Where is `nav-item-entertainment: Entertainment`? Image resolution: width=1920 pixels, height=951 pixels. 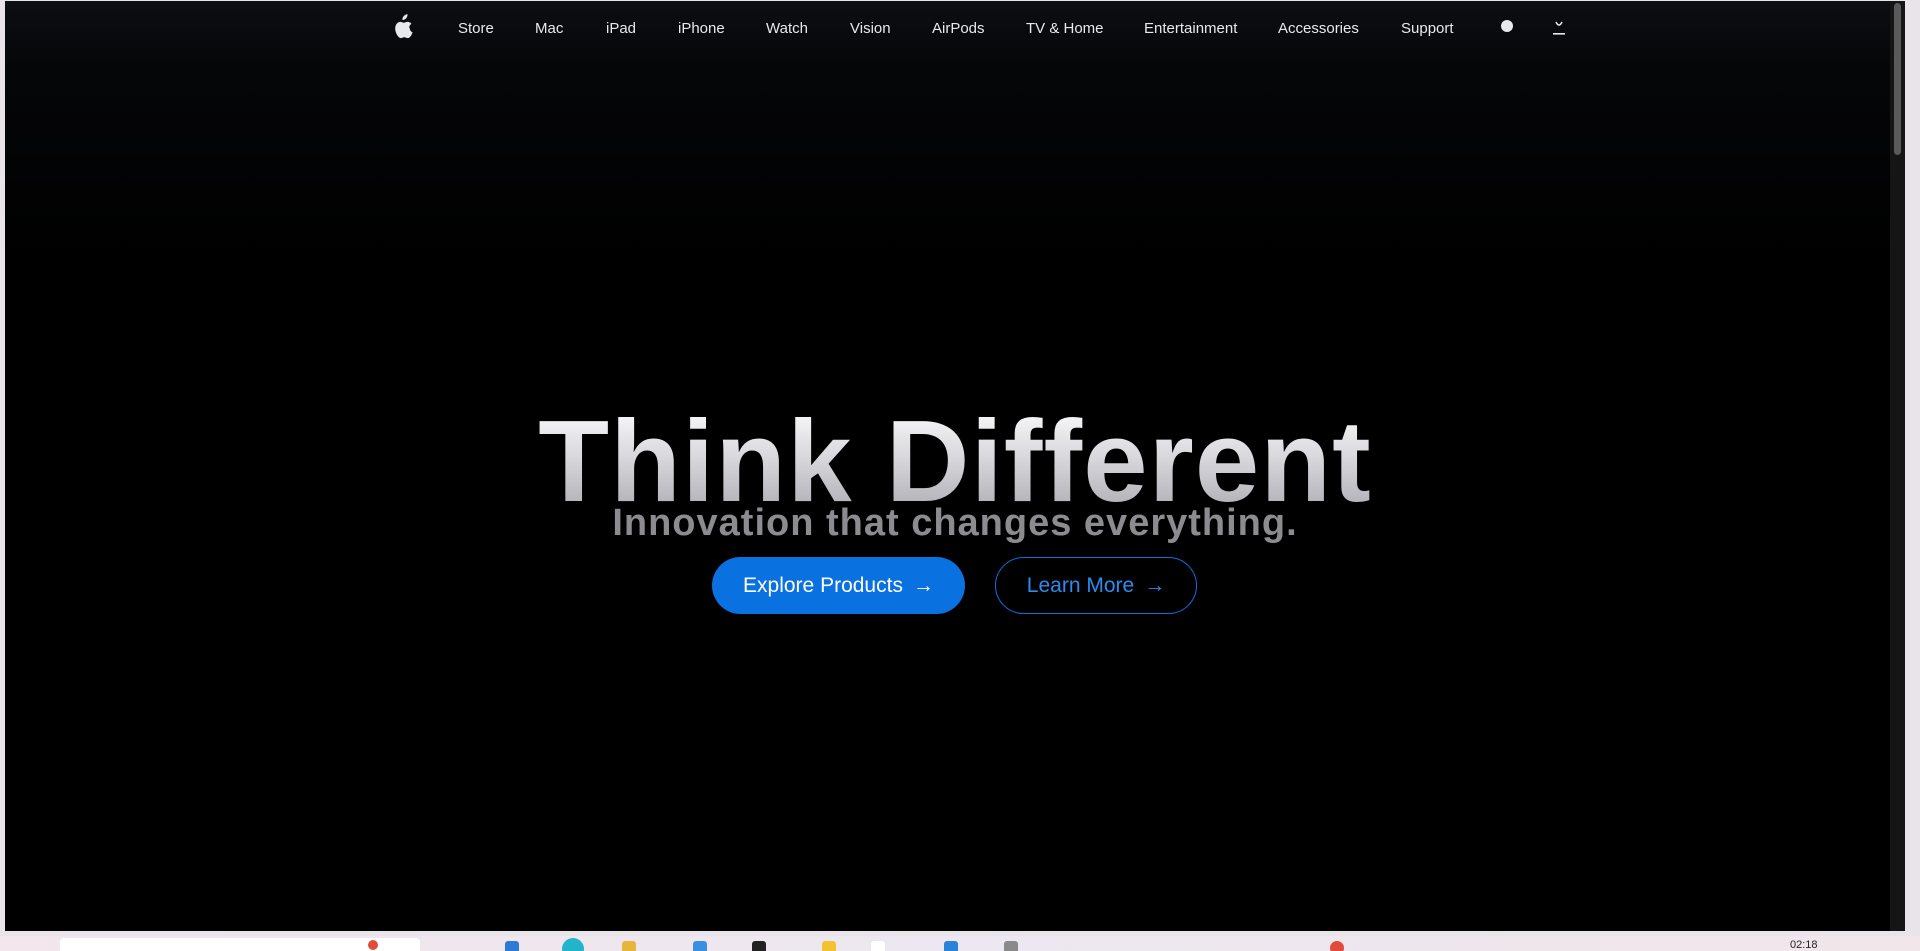 nav-item-entertainment: Entertainment is located at coordinates (1190, 28).